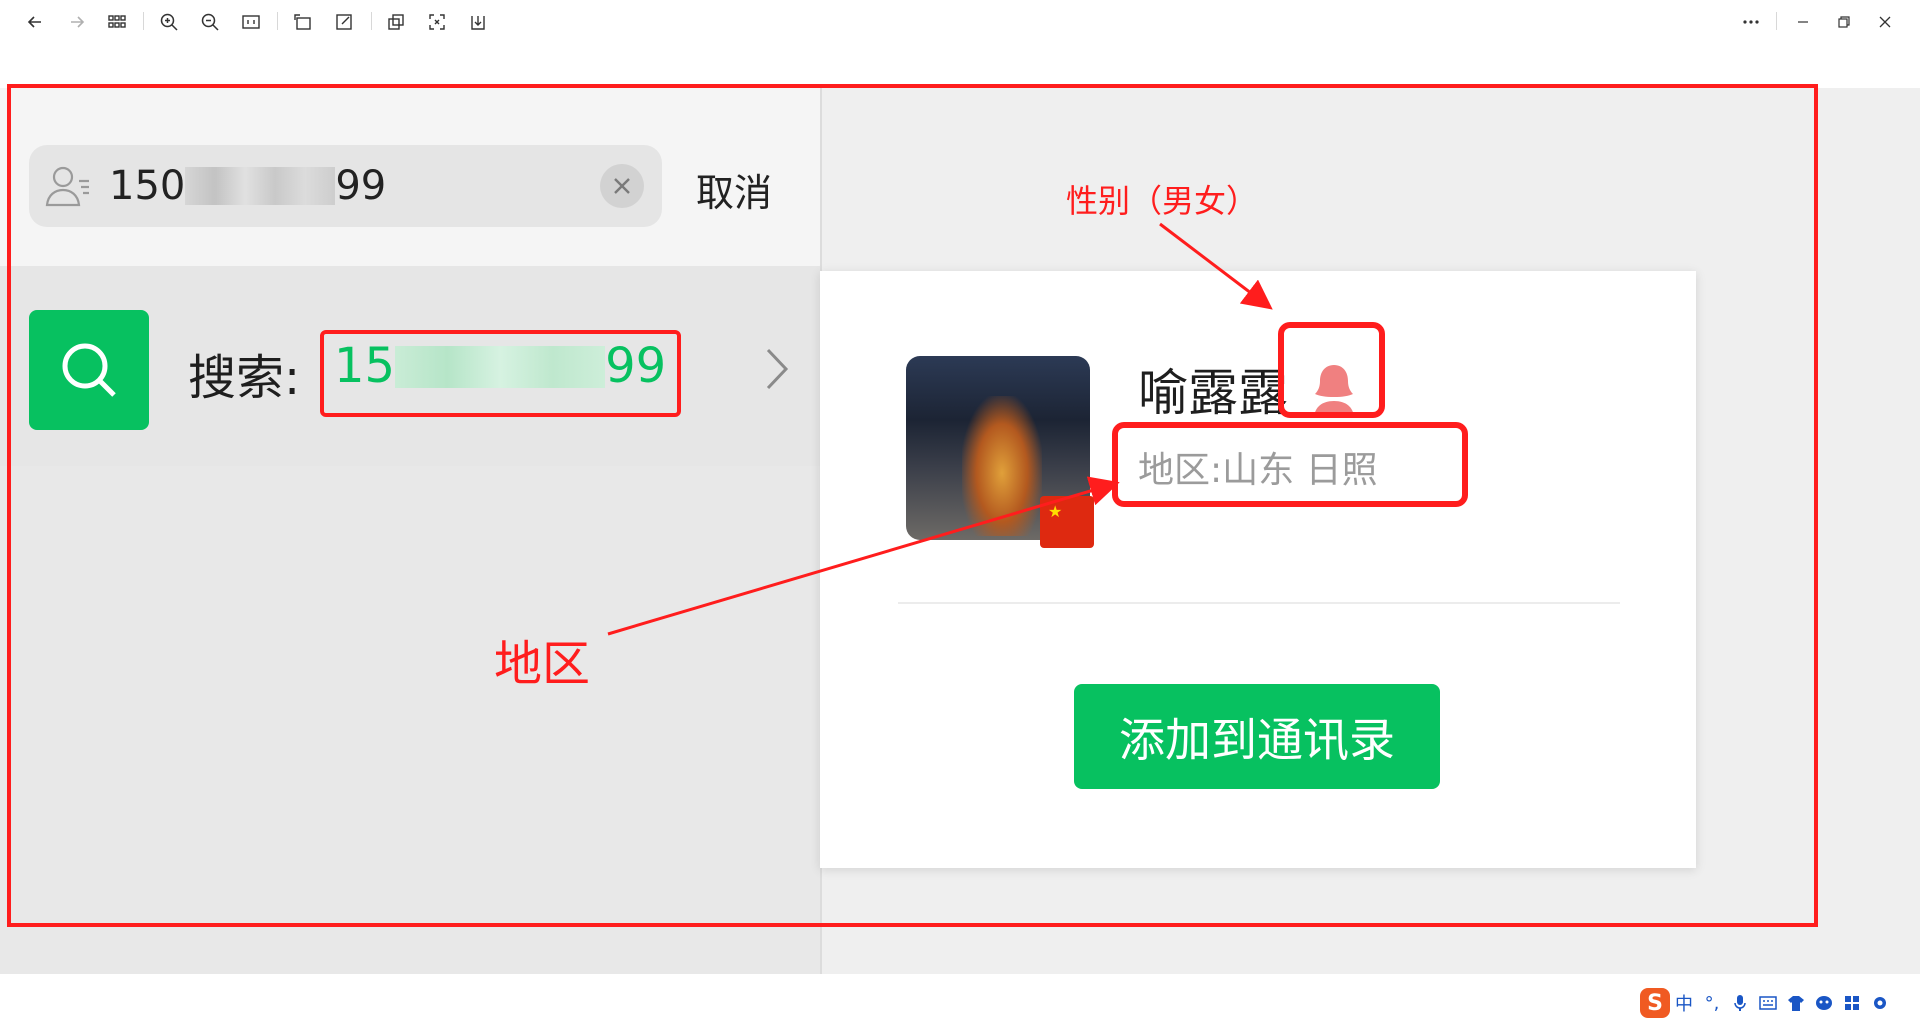 This screenshot has width=1920, height=1020. Describe the element at coordinates (77, 22) in the screenshot. I see `forward-icon` at that location.